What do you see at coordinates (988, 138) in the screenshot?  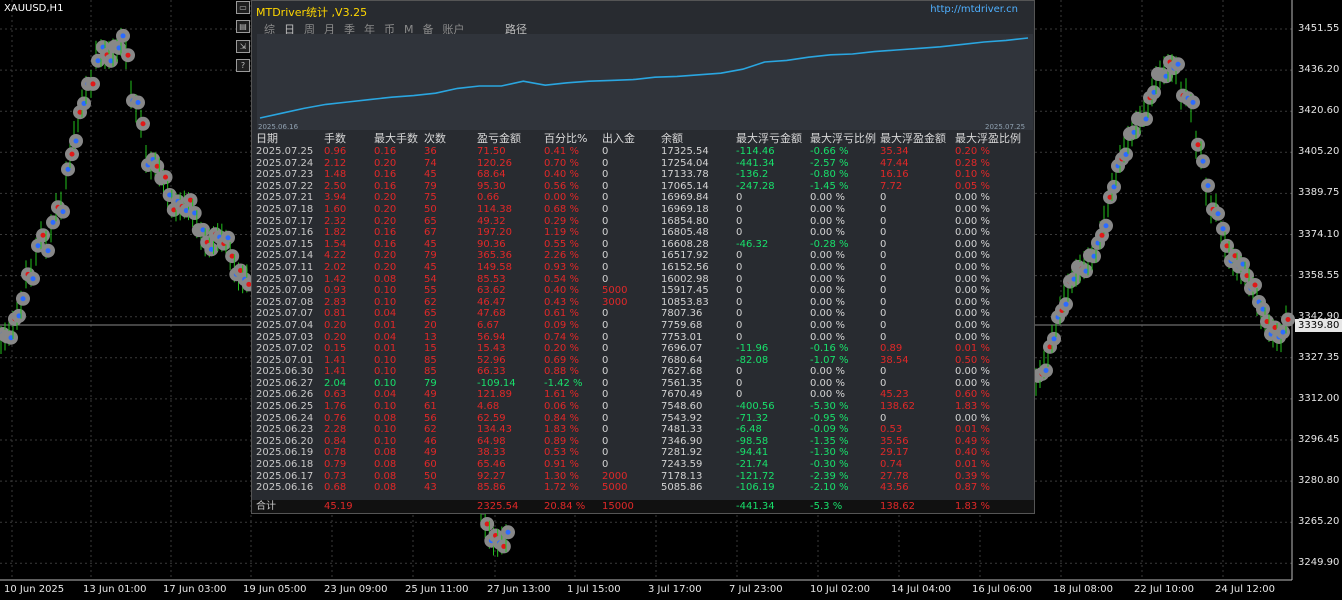 I see `column-header: 最大浮盈比例` at bounding box center [988, 138].